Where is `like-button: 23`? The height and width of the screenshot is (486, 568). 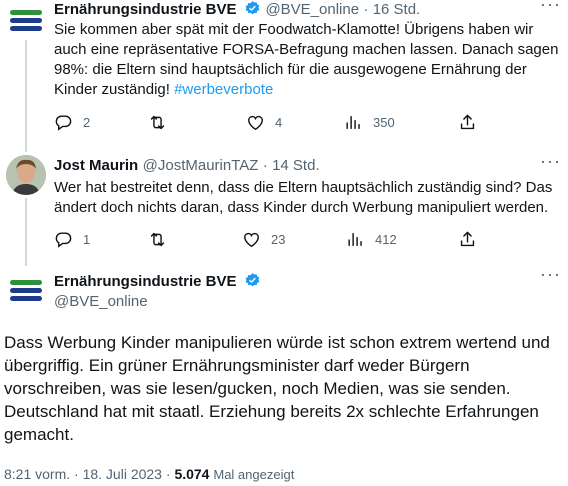 like-button: 23 is located at coordinates (263, 239).